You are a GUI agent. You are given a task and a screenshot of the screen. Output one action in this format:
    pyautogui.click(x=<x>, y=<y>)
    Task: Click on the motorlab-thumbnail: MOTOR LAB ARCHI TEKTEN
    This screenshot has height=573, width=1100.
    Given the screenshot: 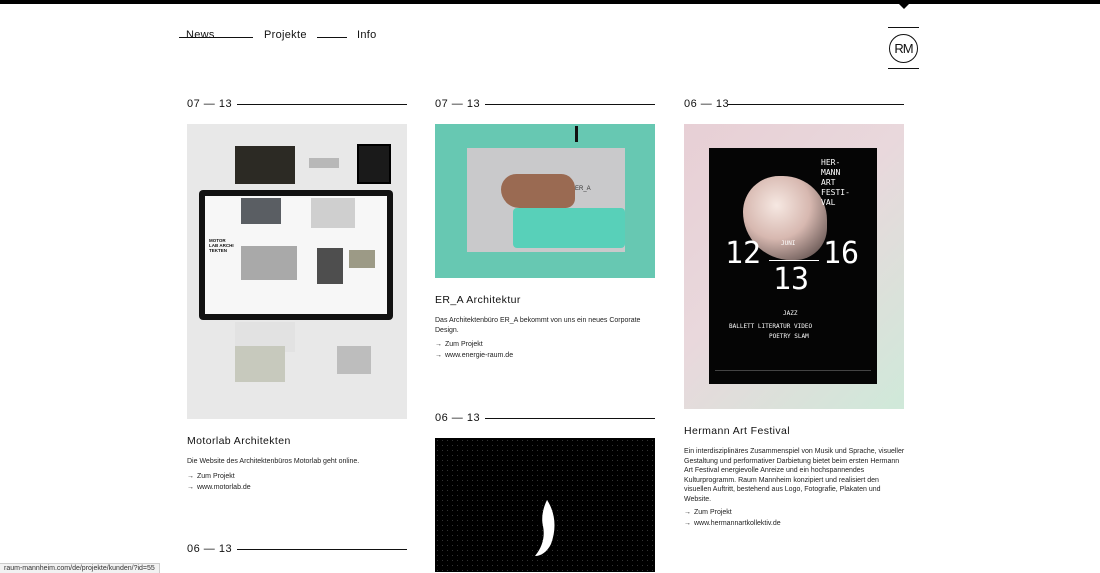 What is the action you would take?
    pyautogui.click(x=297, y=271)
    